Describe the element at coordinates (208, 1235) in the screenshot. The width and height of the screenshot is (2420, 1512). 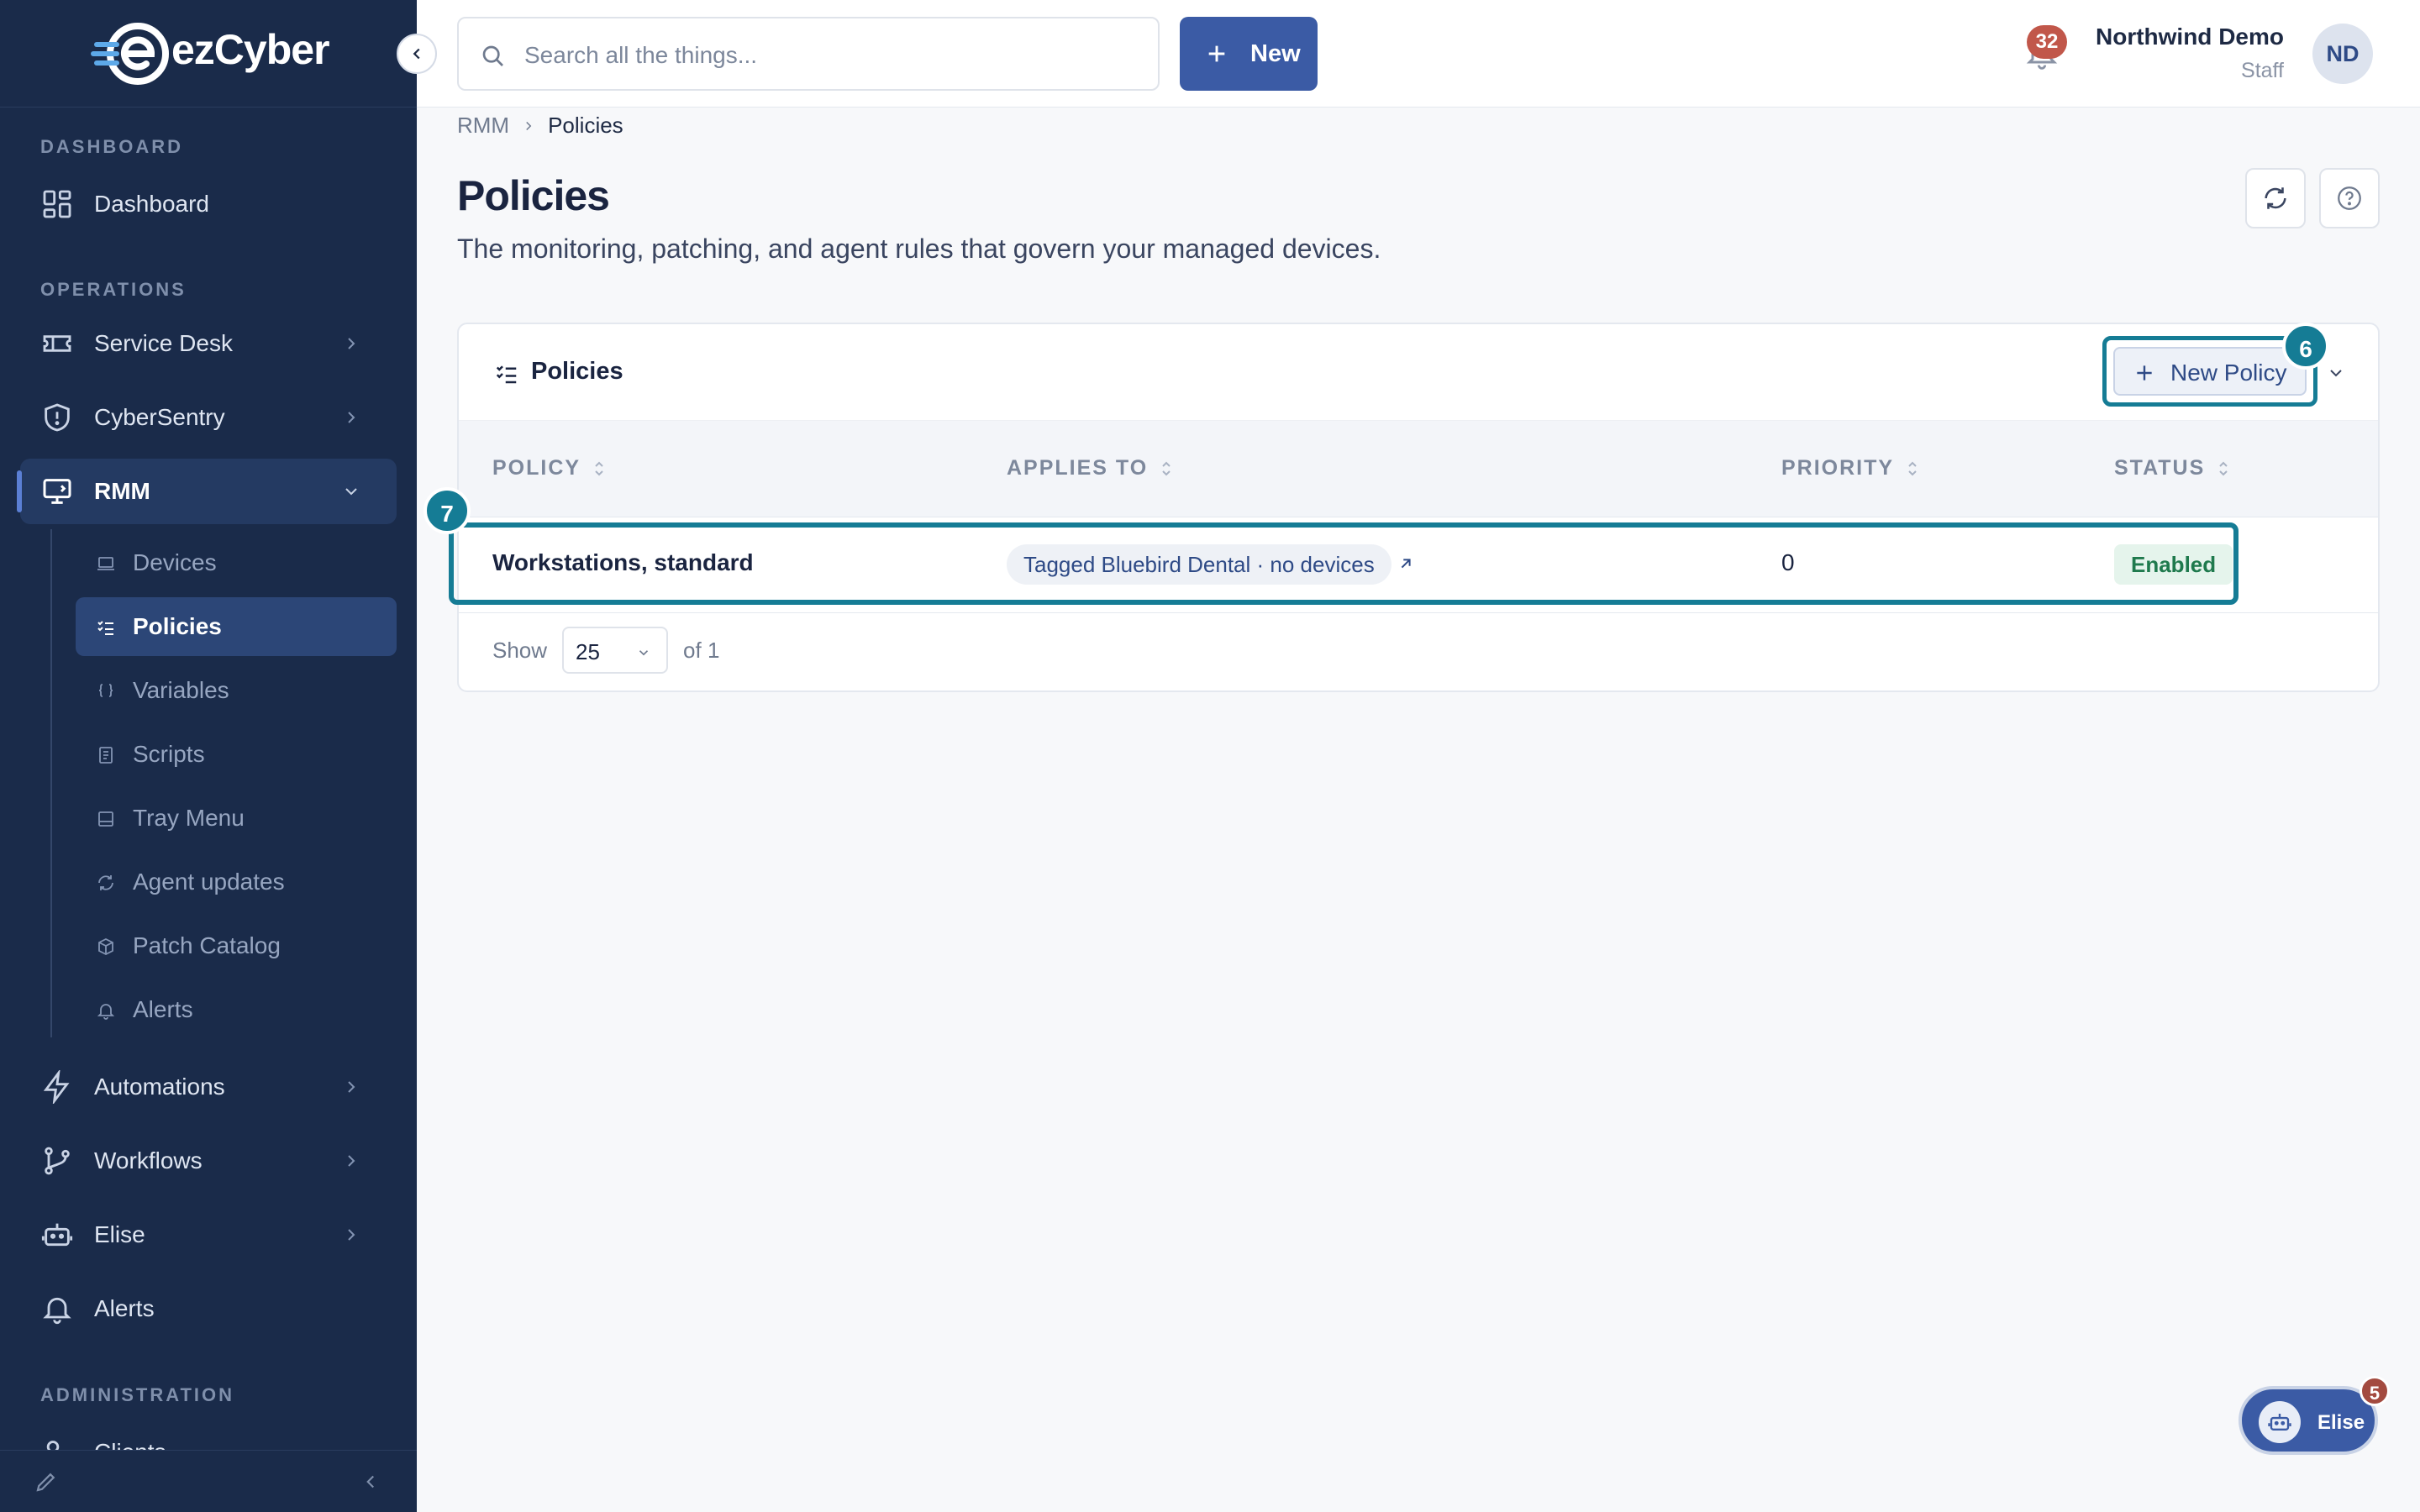
I see `sidebar-item-elise: Elise` at that location.